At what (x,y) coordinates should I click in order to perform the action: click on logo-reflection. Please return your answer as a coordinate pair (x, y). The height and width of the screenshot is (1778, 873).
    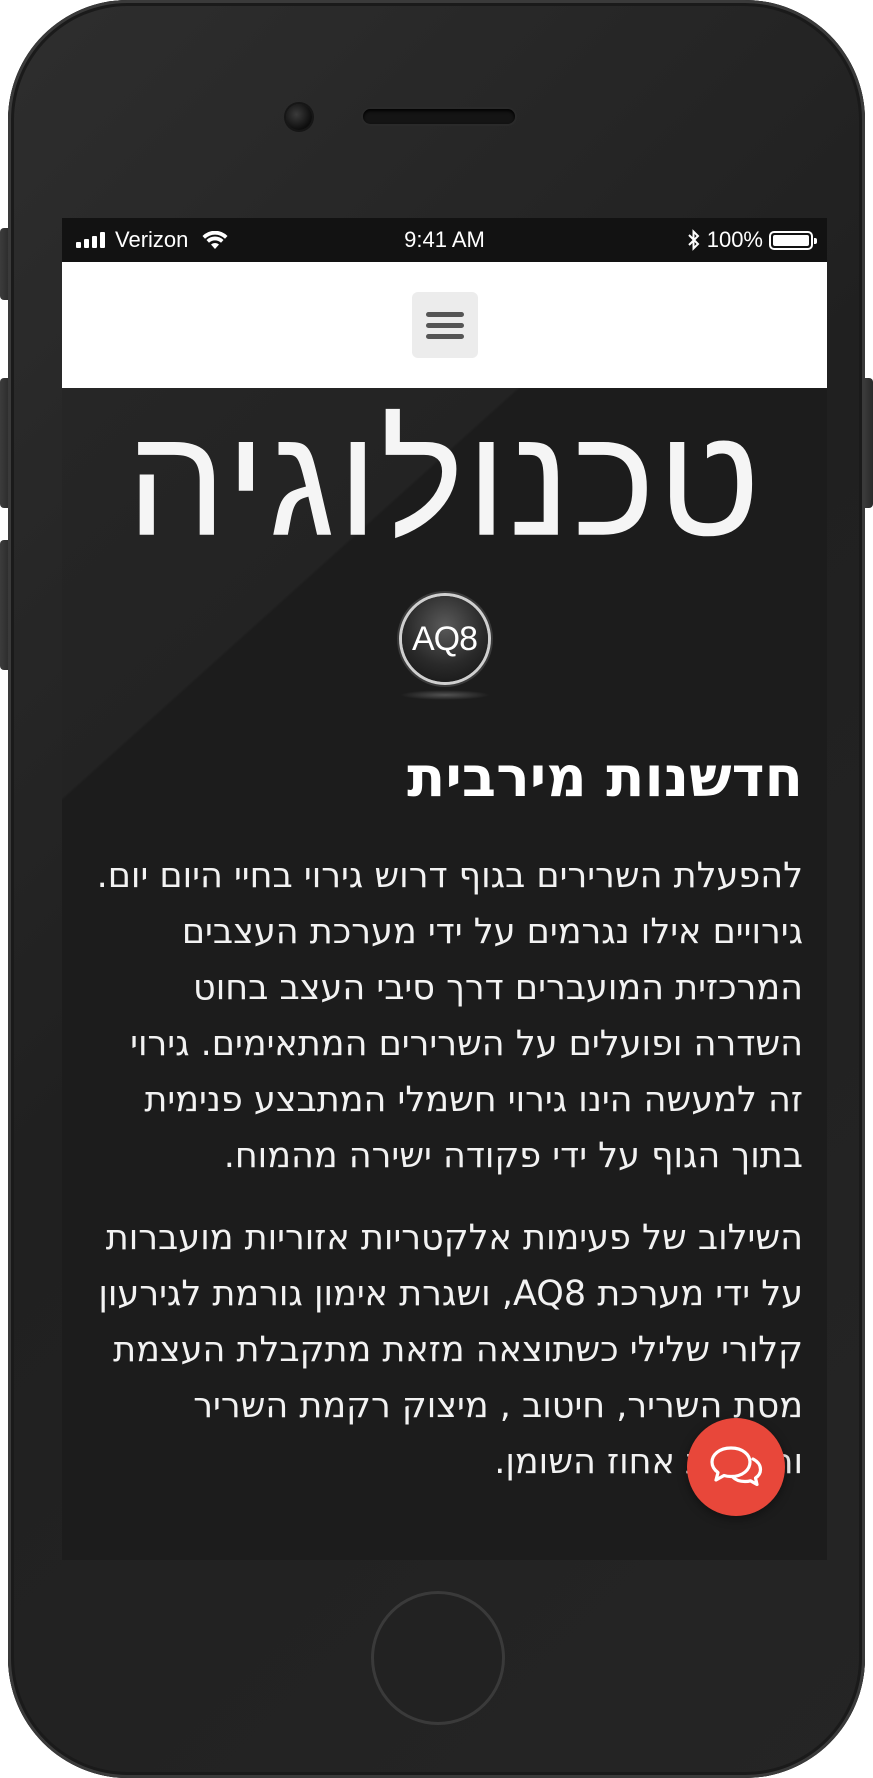
    Looking at the image, I should click on (444, 695).